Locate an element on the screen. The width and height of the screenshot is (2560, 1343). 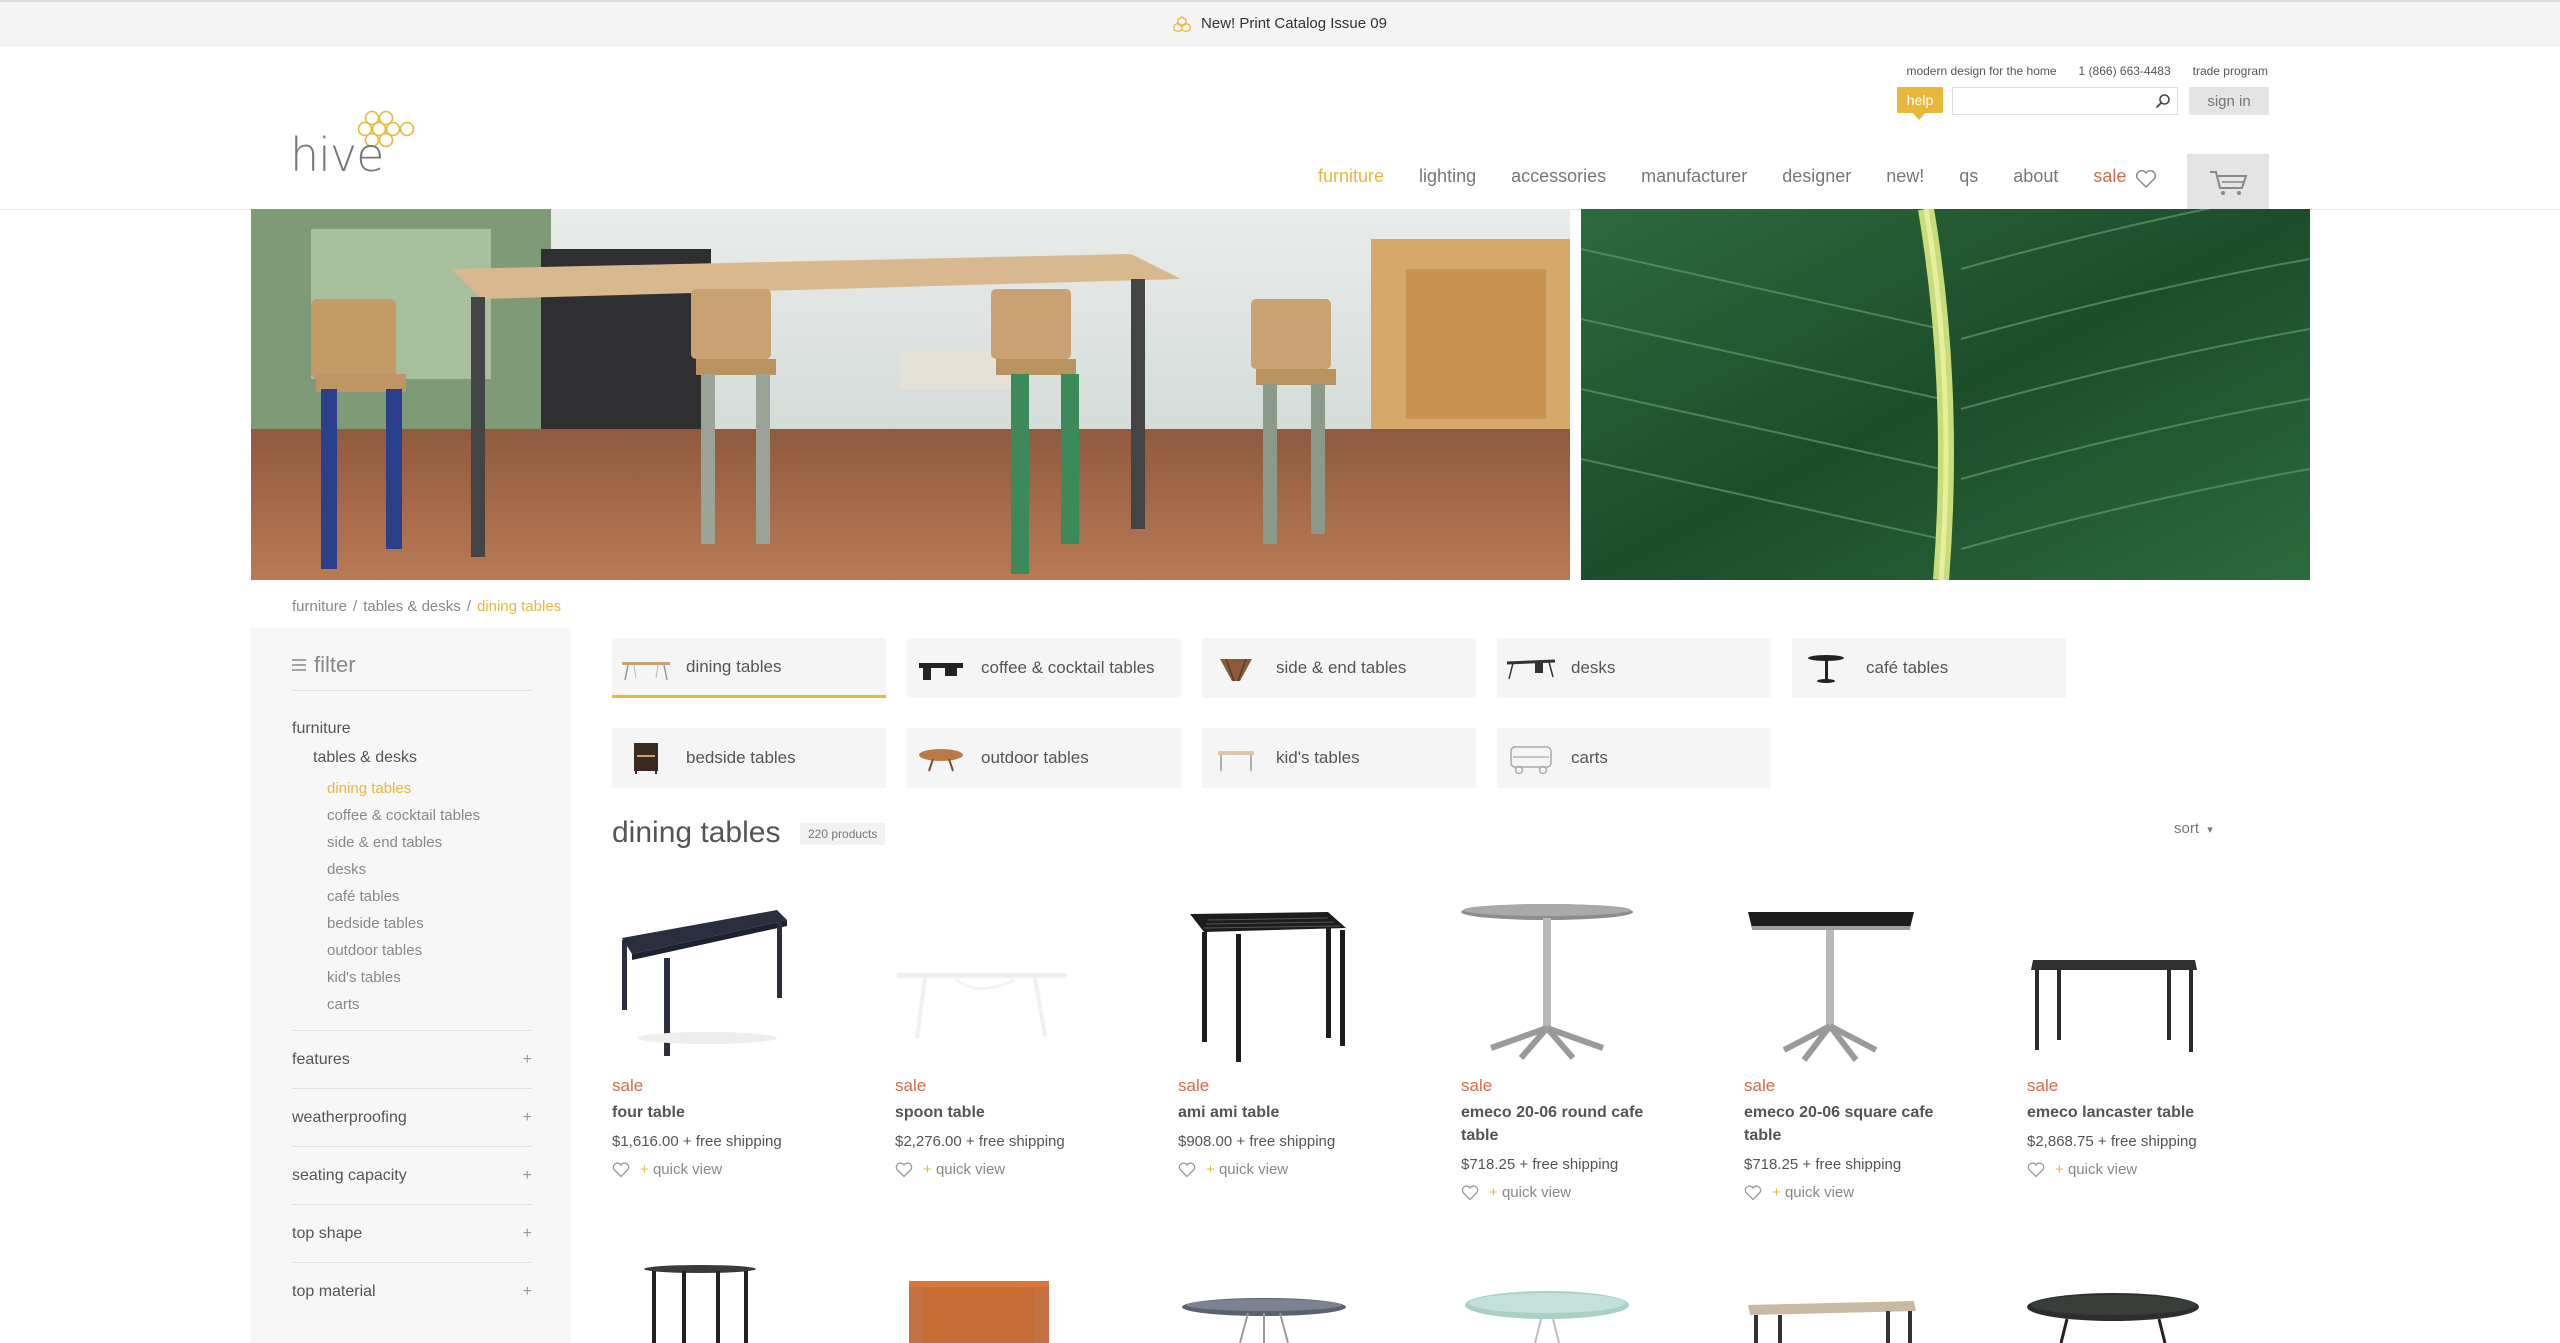
facet-seating-capacity: seating capacity + is located at coordinates (412, 1175).